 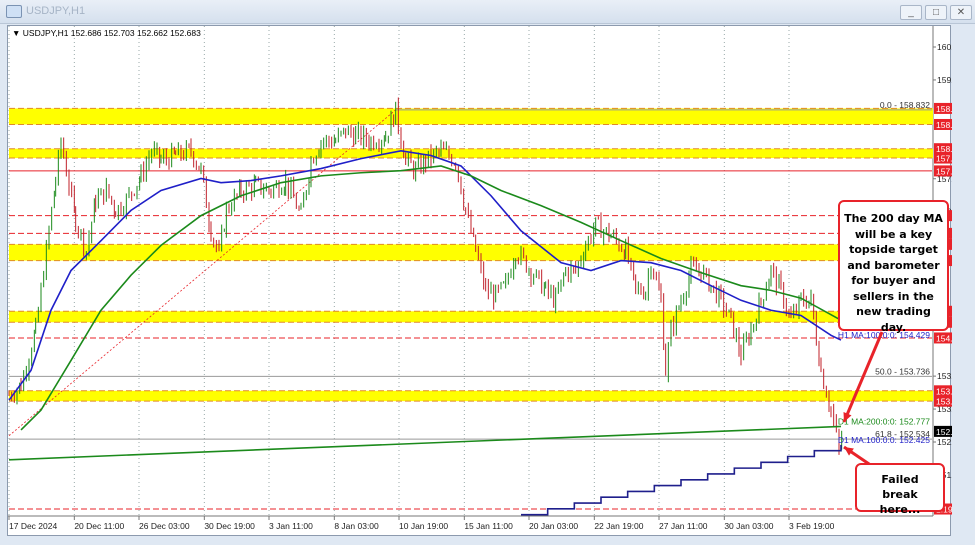 What do you see at coordinates (291, 526) in the screenshot?
I see `x-tick-label: 3 Jan 11:00` at bounding box center [291, 526].